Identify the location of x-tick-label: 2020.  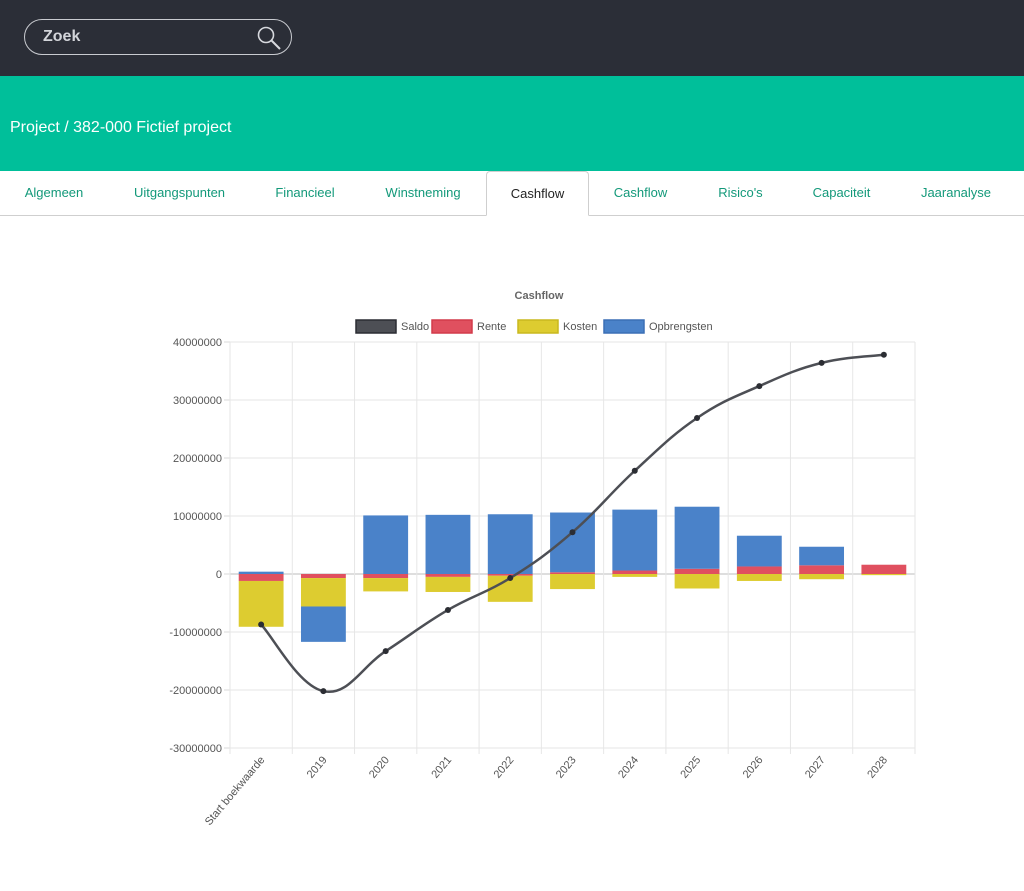
(379, 767).